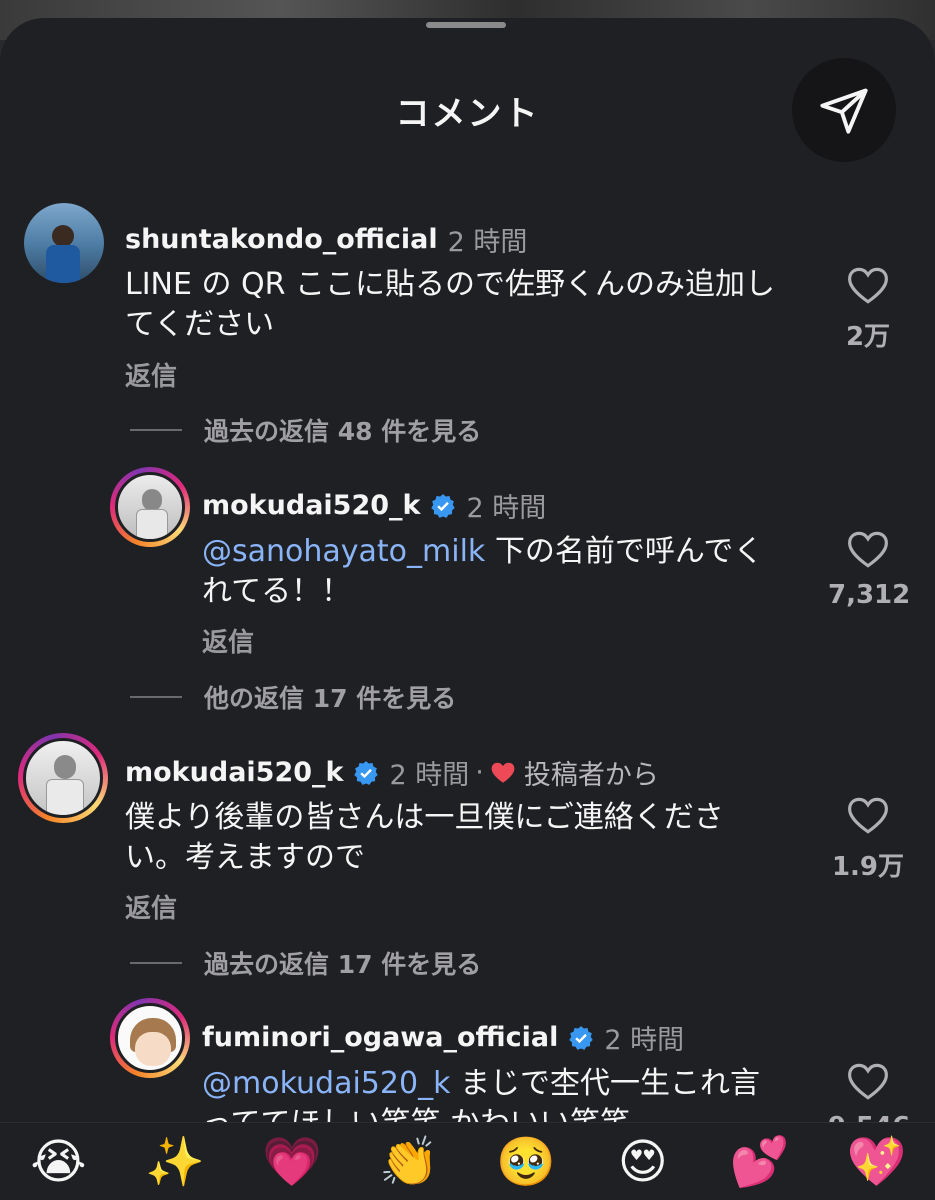 The height and width of the screenshot is (1200, 935). Describe the element at coordinates (409, 1162) in the screenshot. I see `emoji-clapping-hands: 👏` at that location.